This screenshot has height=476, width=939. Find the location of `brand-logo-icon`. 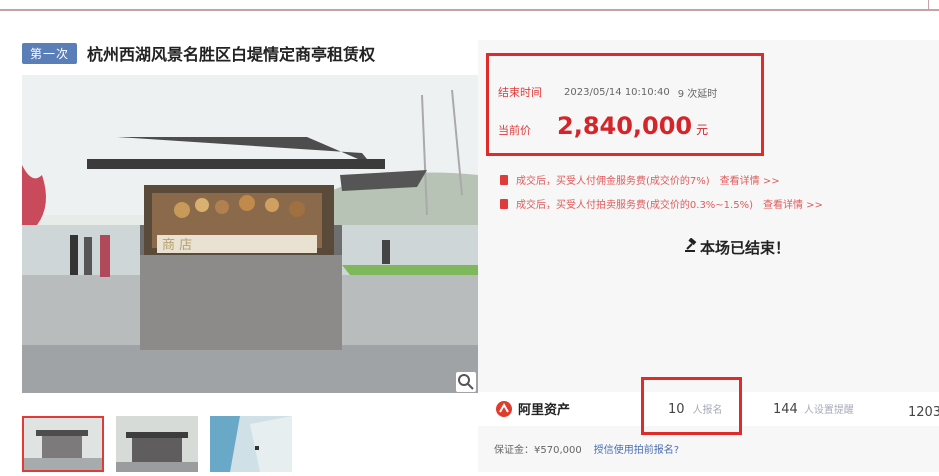

brand-logo-icon is located at coordinates (504, 408).